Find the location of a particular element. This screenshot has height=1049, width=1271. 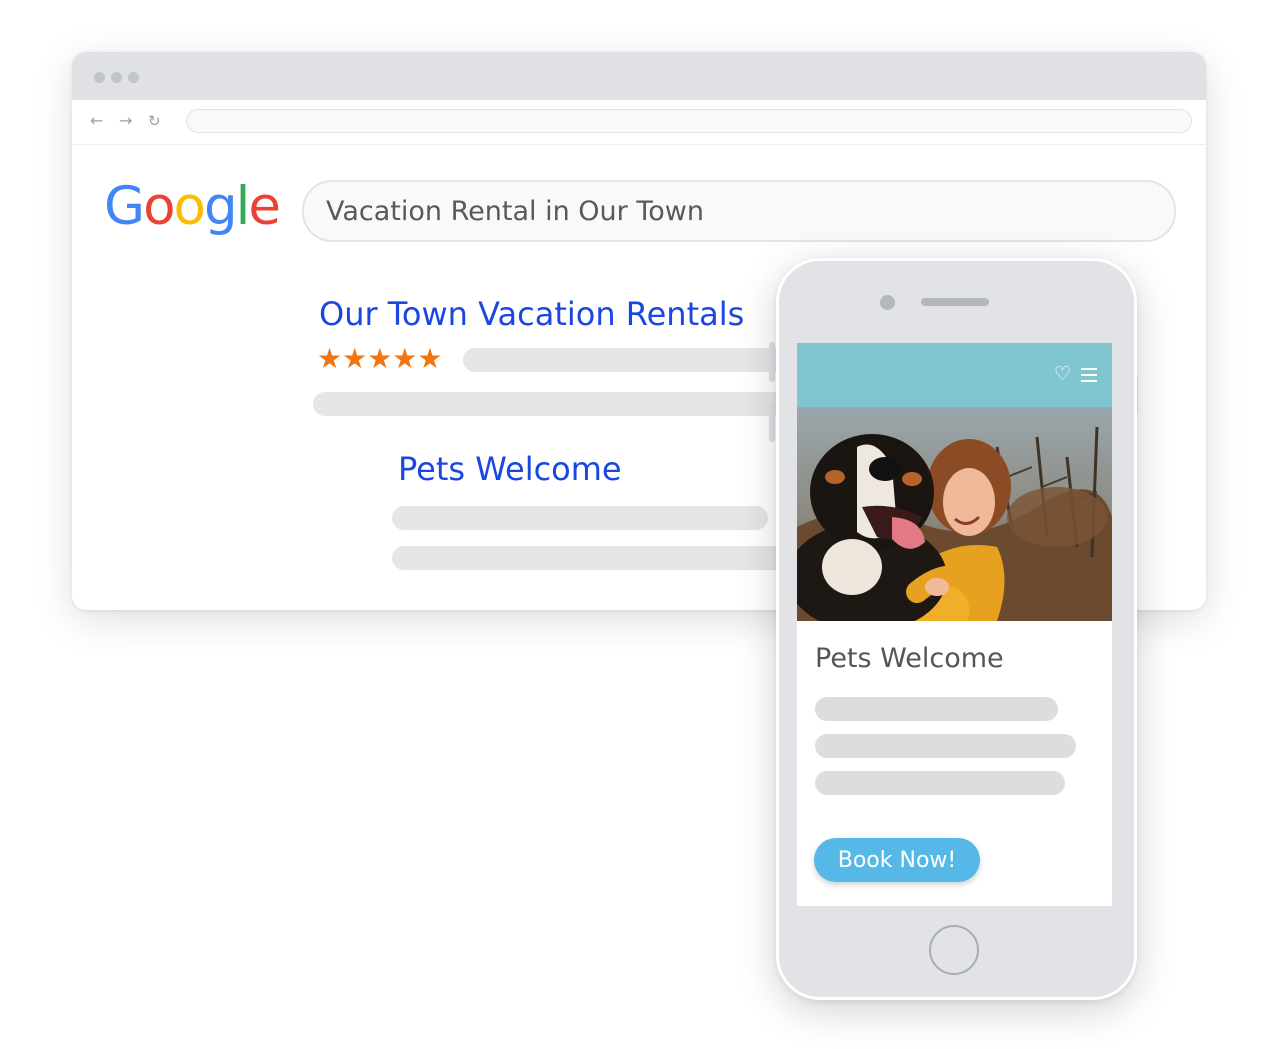

google-logo: Google is located at coordinates (192, 206).